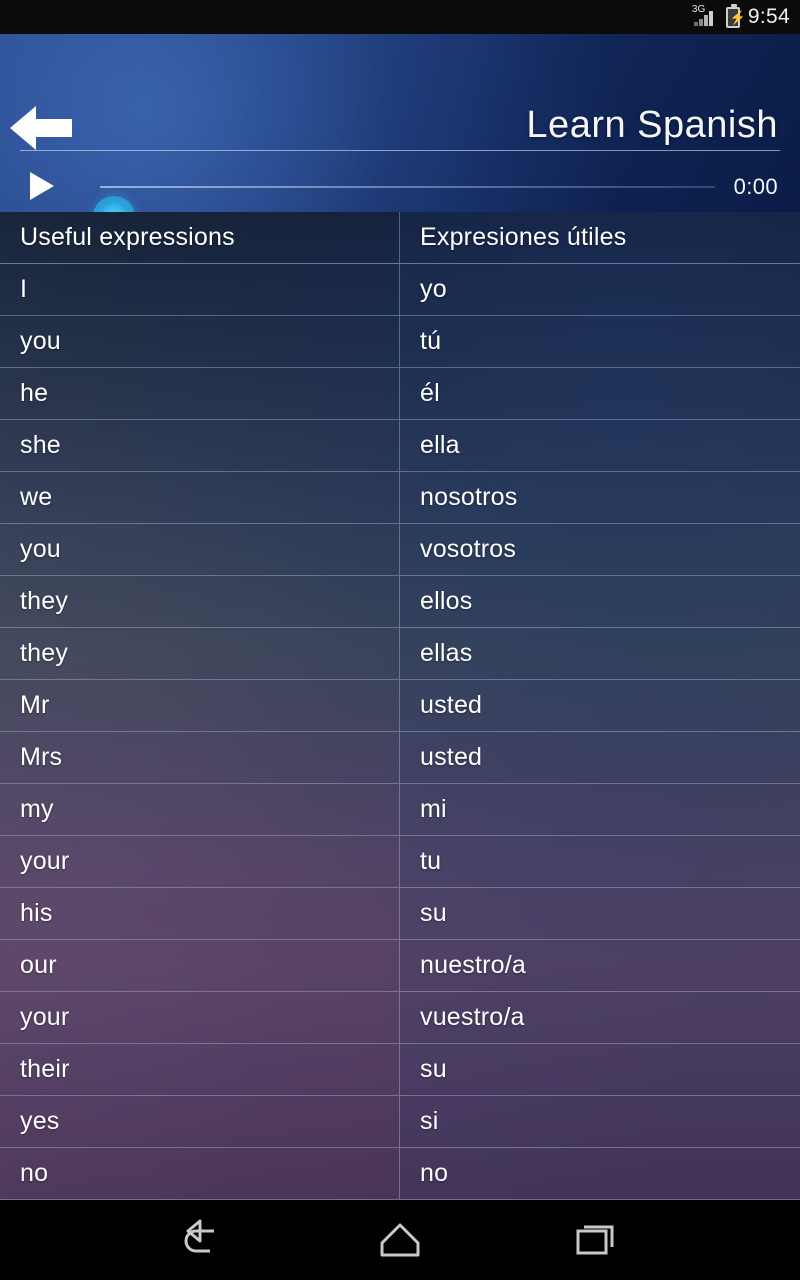 Image resolution: width=800 pixels, height=1280 pixels. I want to click on table-row: his su, so click(400, 914).